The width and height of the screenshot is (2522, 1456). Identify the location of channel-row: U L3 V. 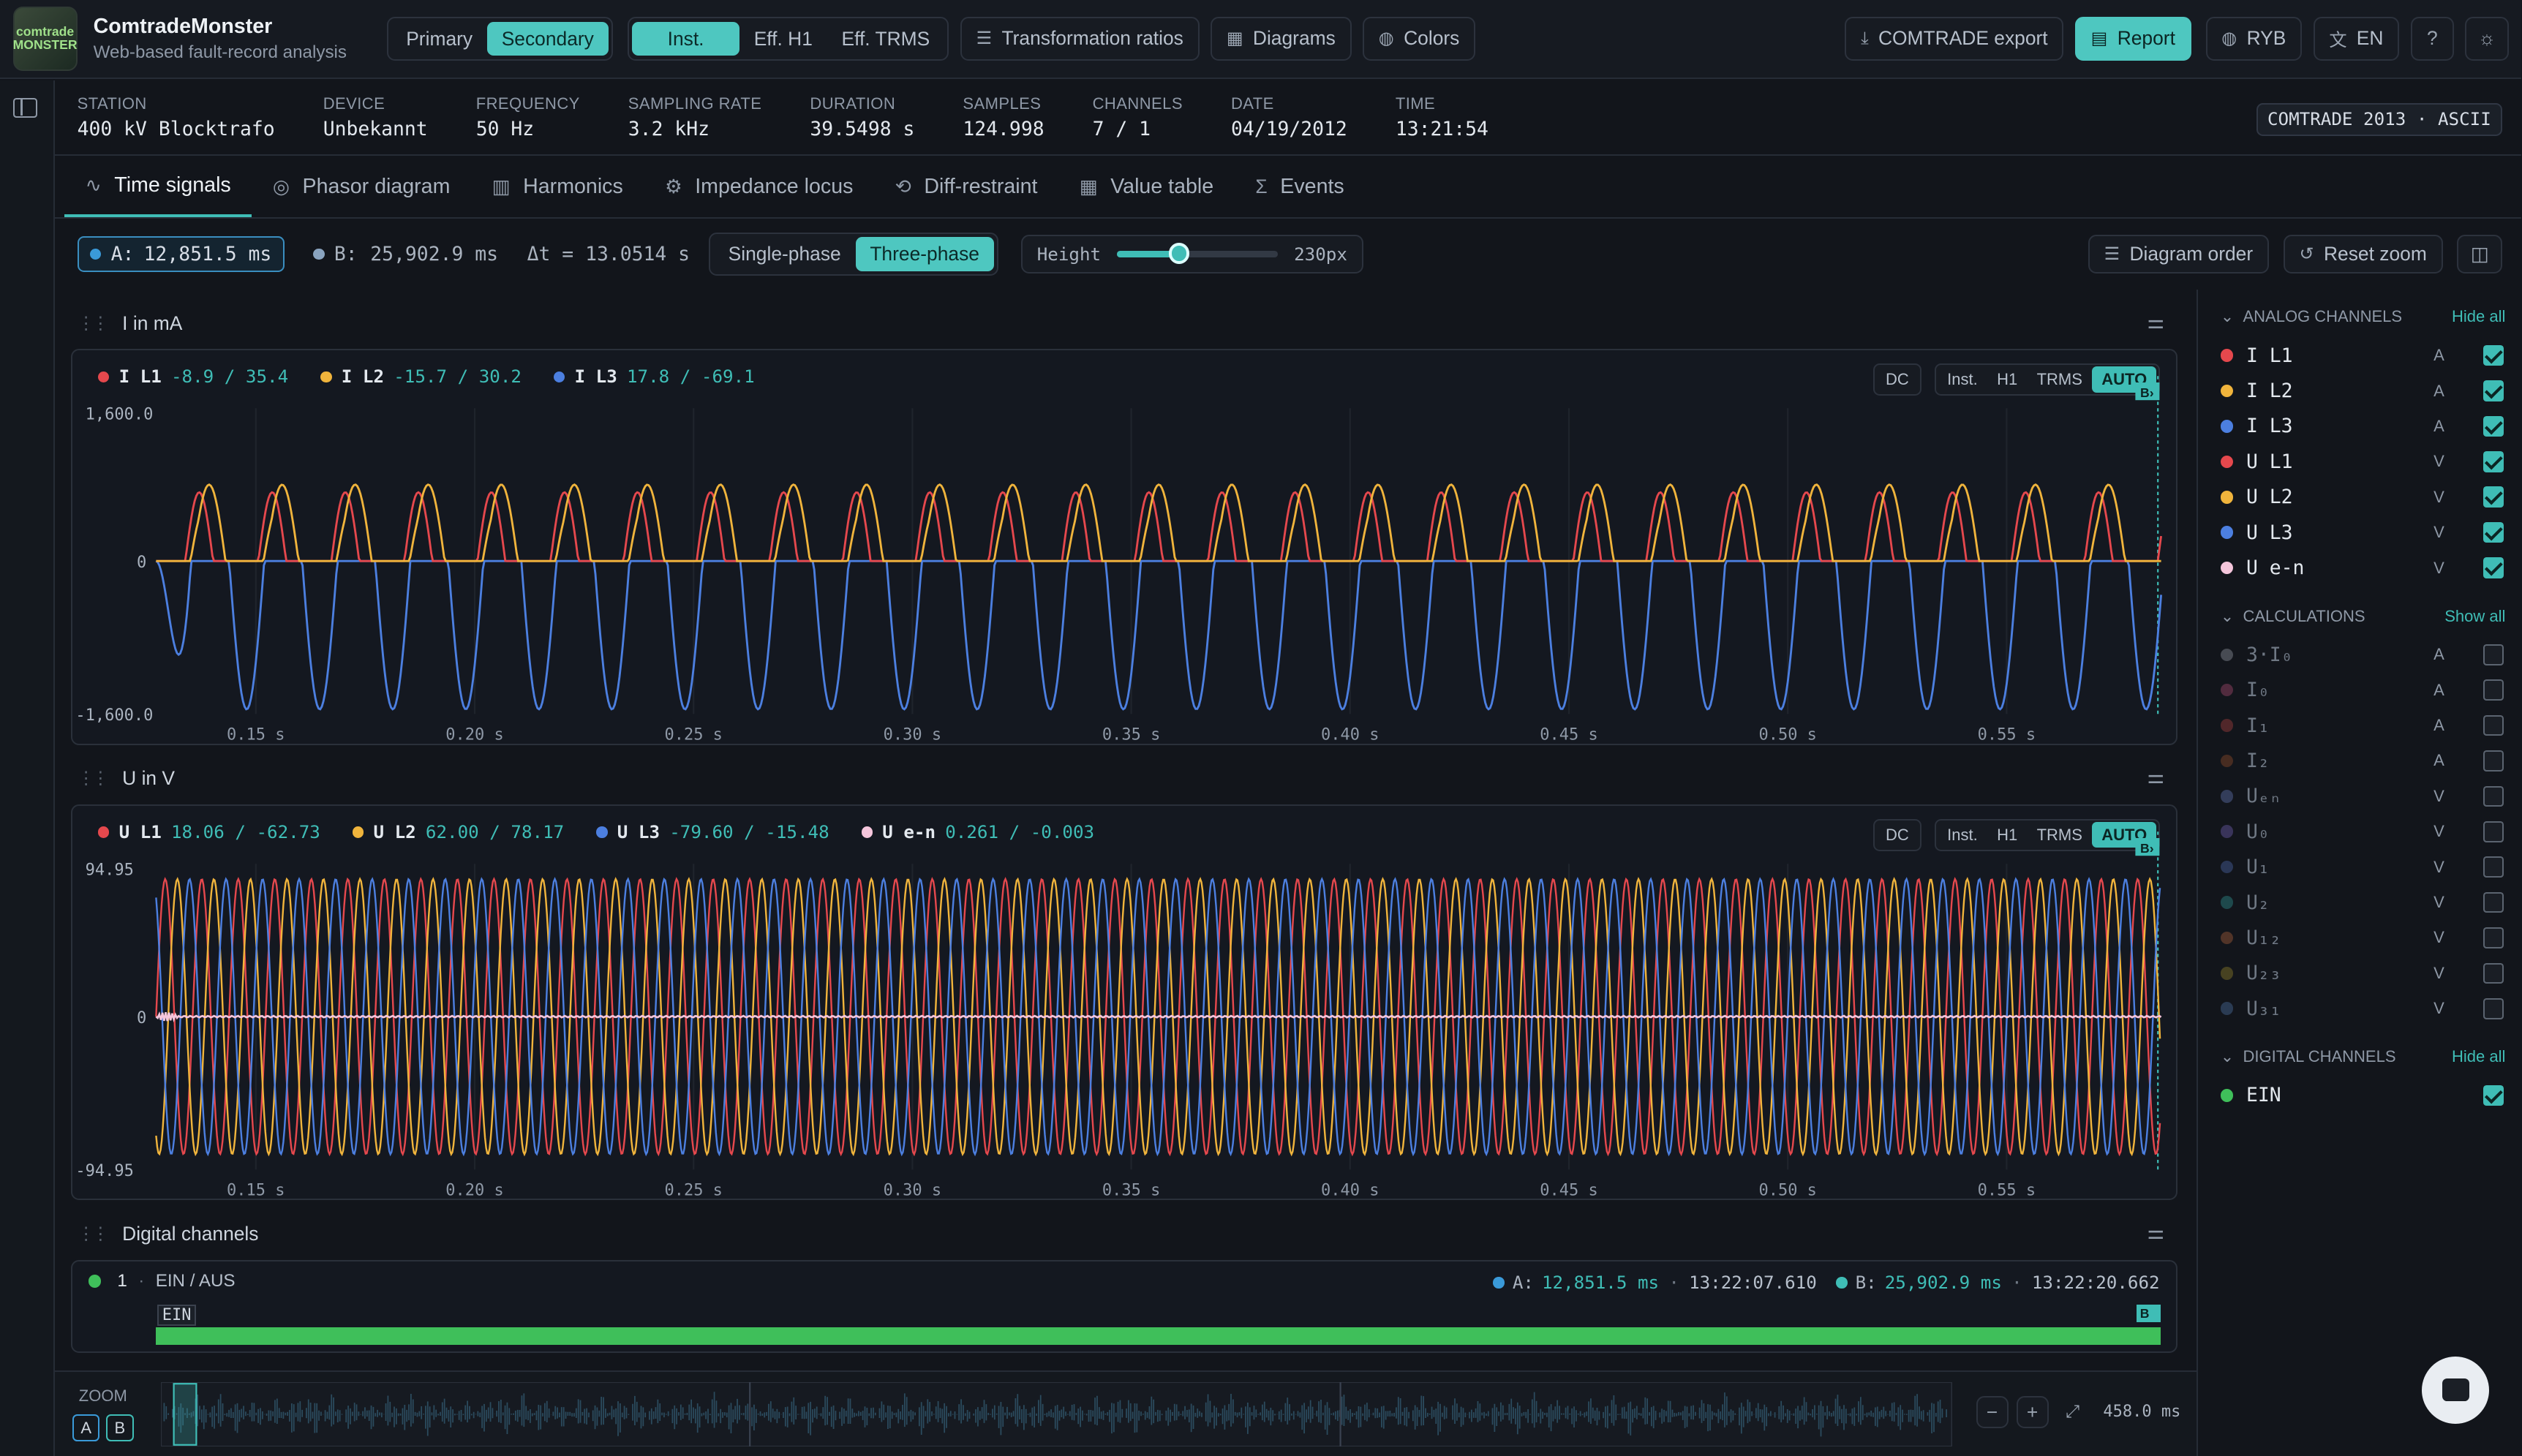
(2359, 532).